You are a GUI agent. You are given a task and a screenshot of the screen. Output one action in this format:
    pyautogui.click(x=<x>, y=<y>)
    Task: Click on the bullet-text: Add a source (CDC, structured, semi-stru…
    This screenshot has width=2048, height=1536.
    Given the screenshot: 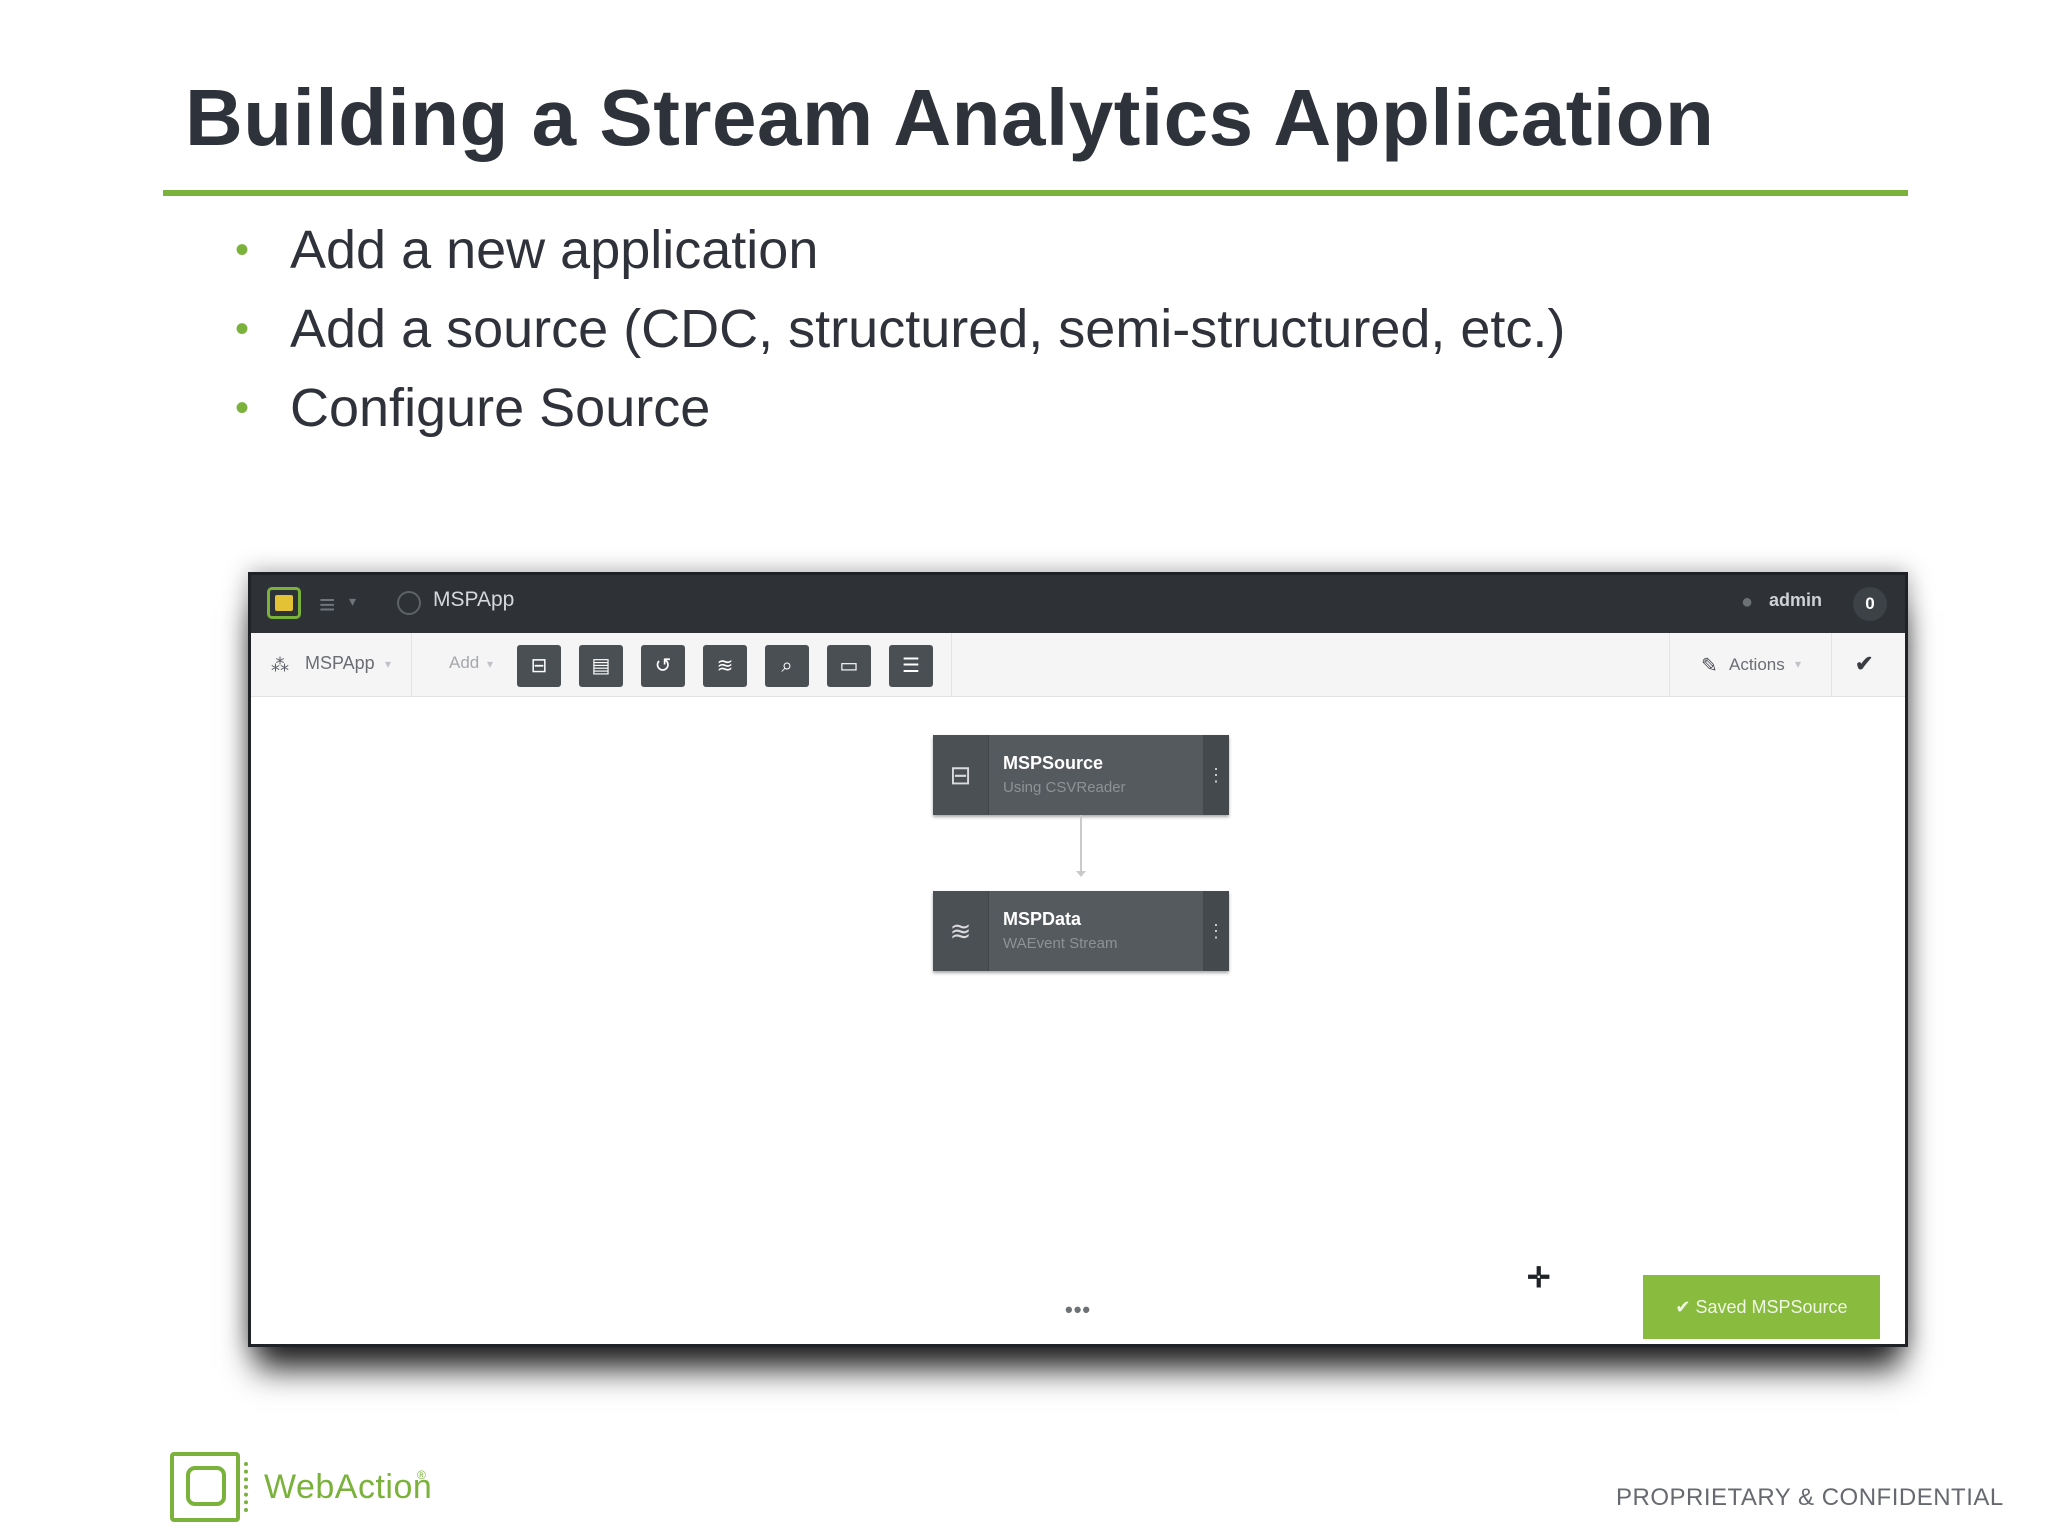 What is the action you would take?
    pyautogui.click(x=928, y=329)
    